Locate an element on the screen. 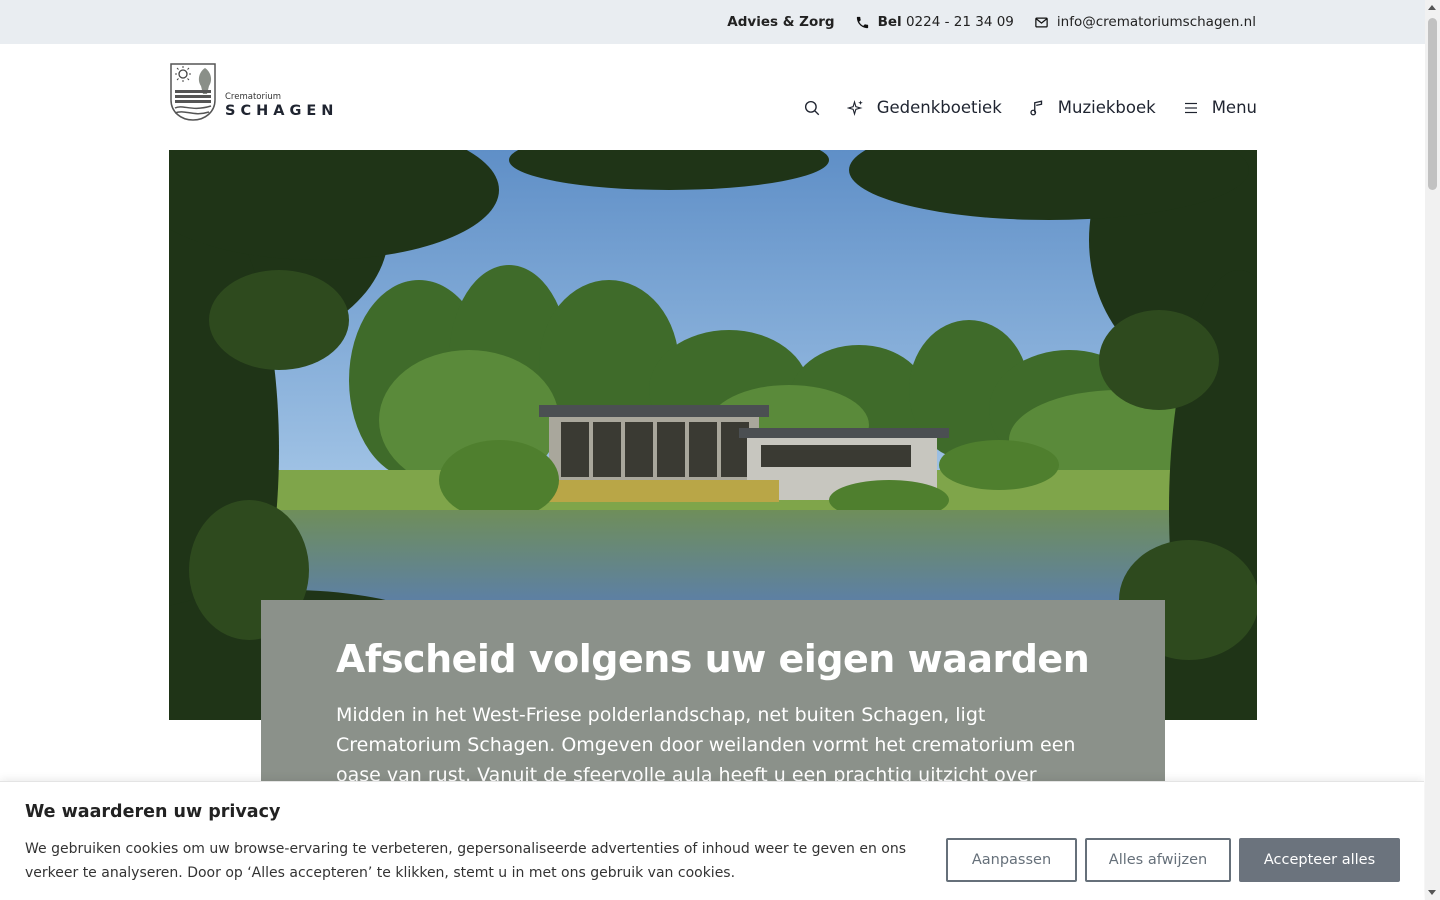 This screenshot has height=900, width=1440. mail-icon is located at coordinates (1041, 22).